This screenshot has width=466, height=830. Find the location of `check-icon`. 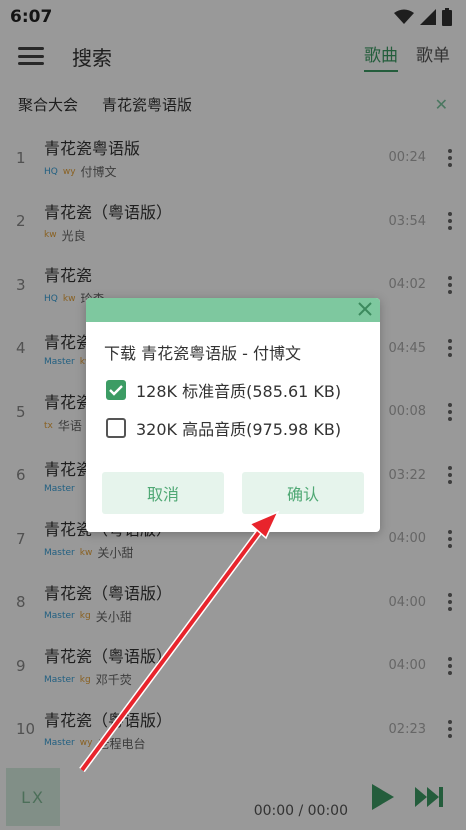

check-icon is located at coordinates (116, 390).